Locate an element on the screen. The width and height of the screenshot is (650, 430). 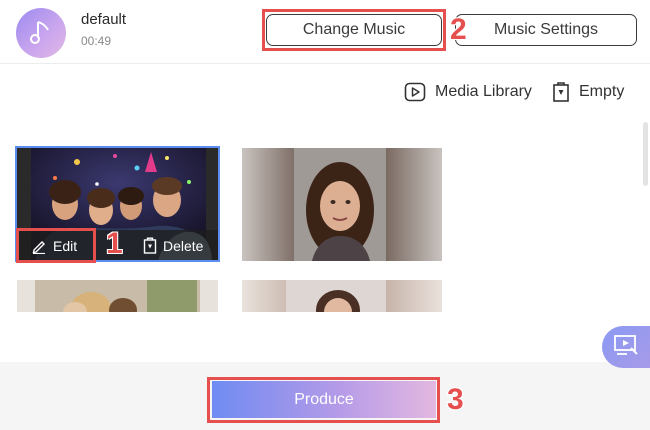
media-item-portrait-woman is located at coordinates (342, 204).